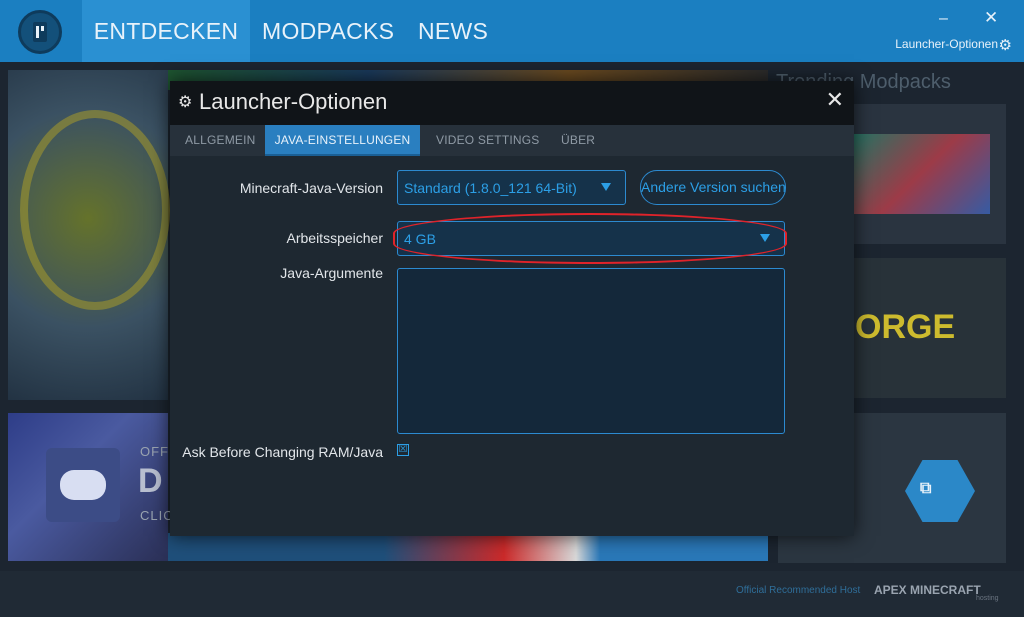 The image size is (1024, 617). What do you see at coordinates (987, 598) in the screenshot?
I see `apex-logo-sub: hosting` at bounding box center [987, 598].